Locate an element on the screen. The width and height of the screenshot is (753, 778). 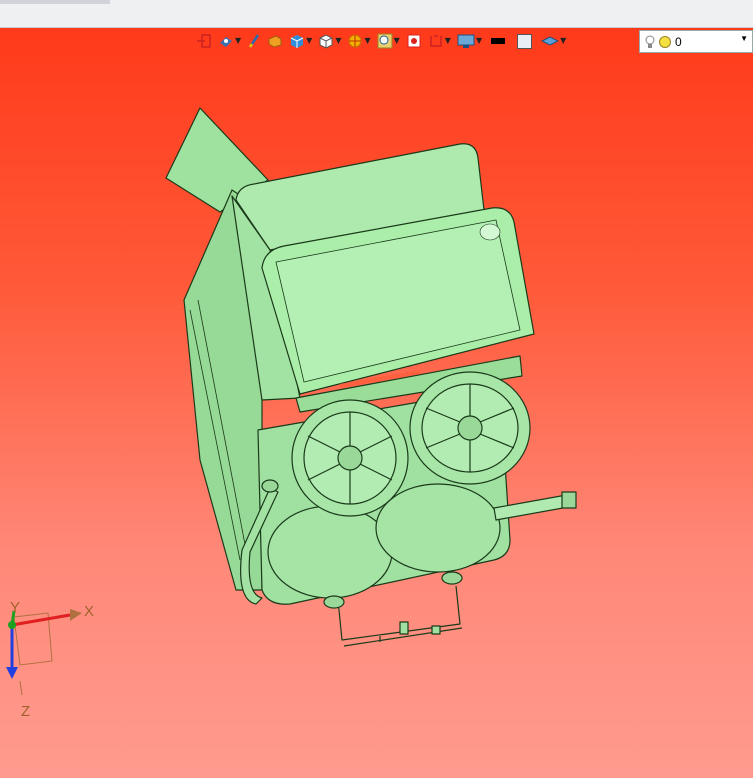
axis-x-label: X is located at coordinates (89, 611).